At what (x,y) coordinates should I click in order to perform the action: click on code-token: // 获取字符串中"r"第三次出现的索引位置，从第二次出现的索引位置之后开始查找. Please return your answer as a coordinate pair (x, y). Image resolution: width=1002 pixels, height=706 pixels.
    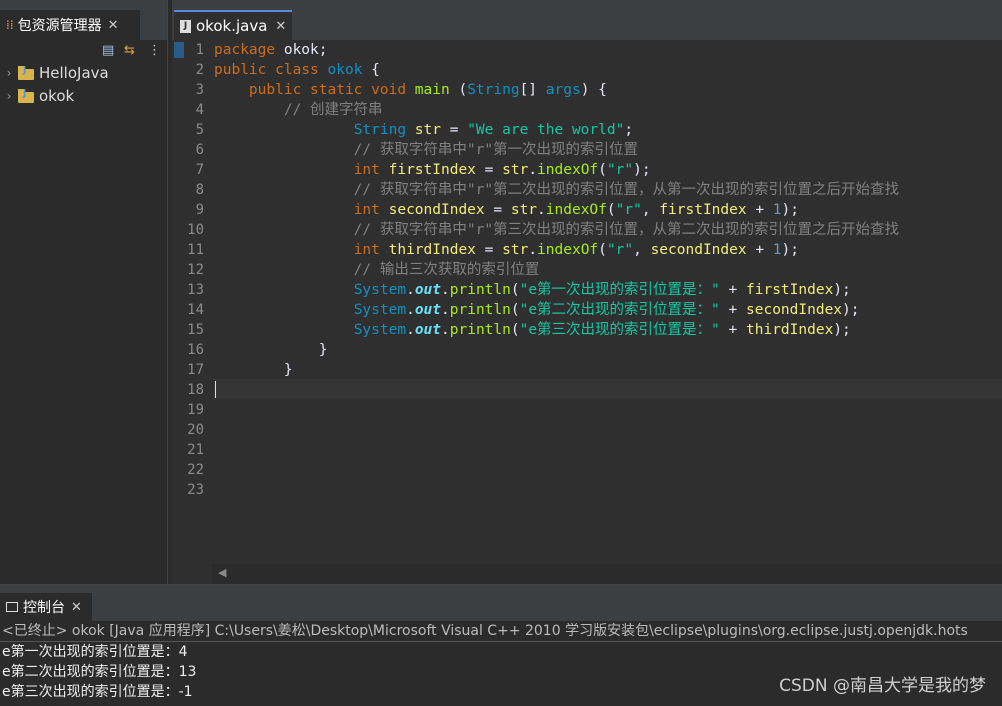
    Looking at the image, I should click on (557, 230).